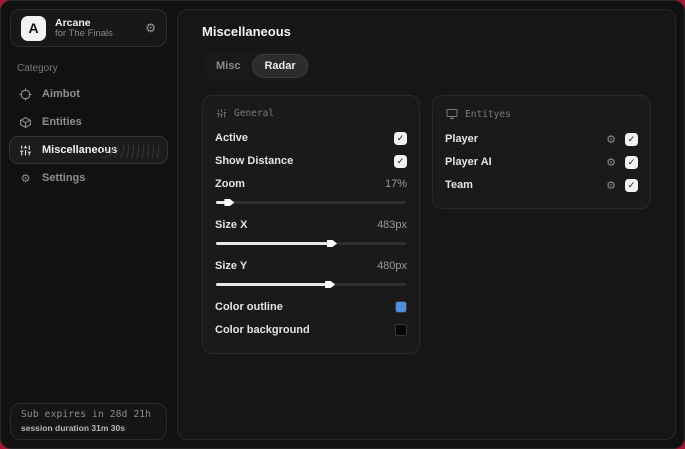 The width and height of the screenshot is (685, 449). Describe the element at coordinates (61, 94) in the screenshot. I see `sidebar-item-label: Aimbot` at that location.